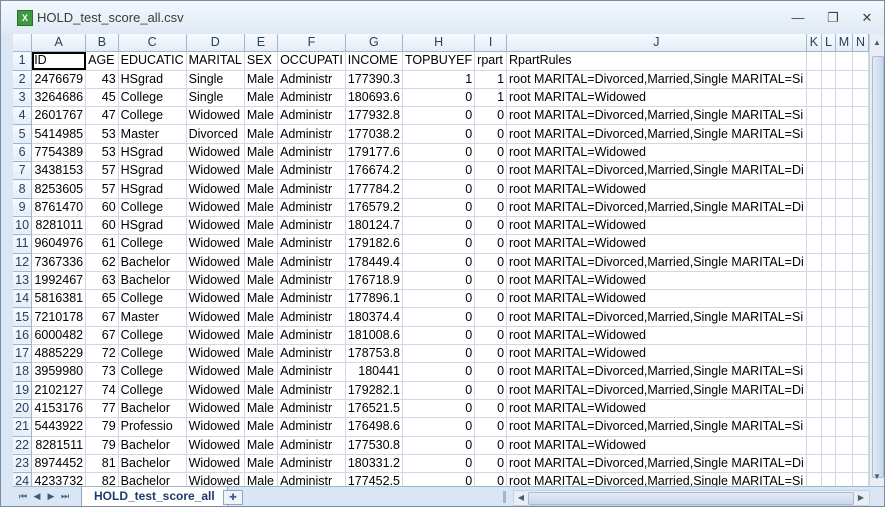  I want to click on cell-m22, so click(844, 445).